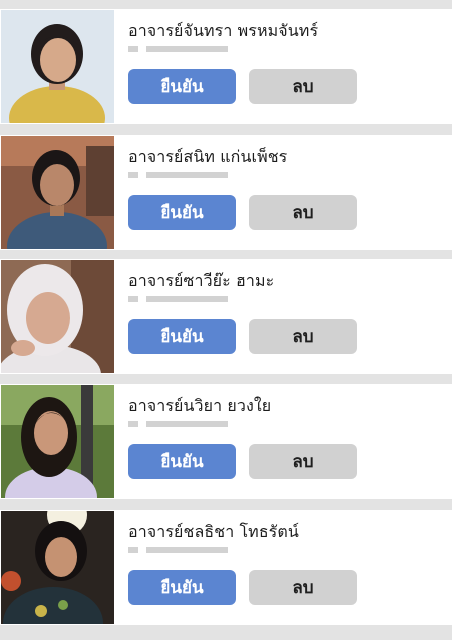 The width and height of the screenshot is (452, 640). I want to click on requester-name: อาจารย์ซาวีย๊ะ ฮามะ, so click(201, 281).